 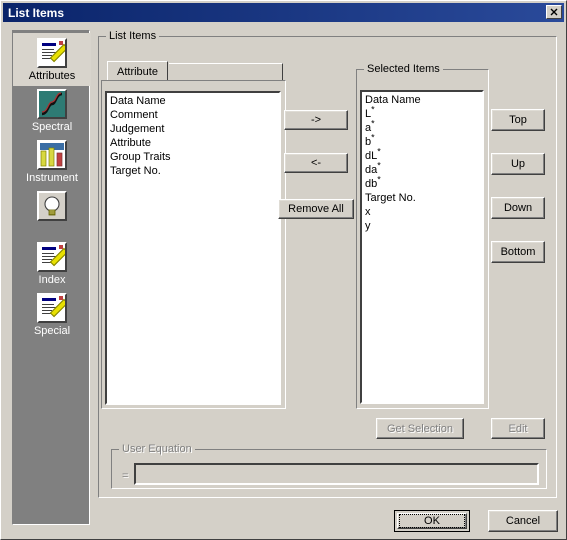 What do you see at coordinates (423, 155) in the screenshot?
I see `list-item: dL*` at bounding box center [423, 155].